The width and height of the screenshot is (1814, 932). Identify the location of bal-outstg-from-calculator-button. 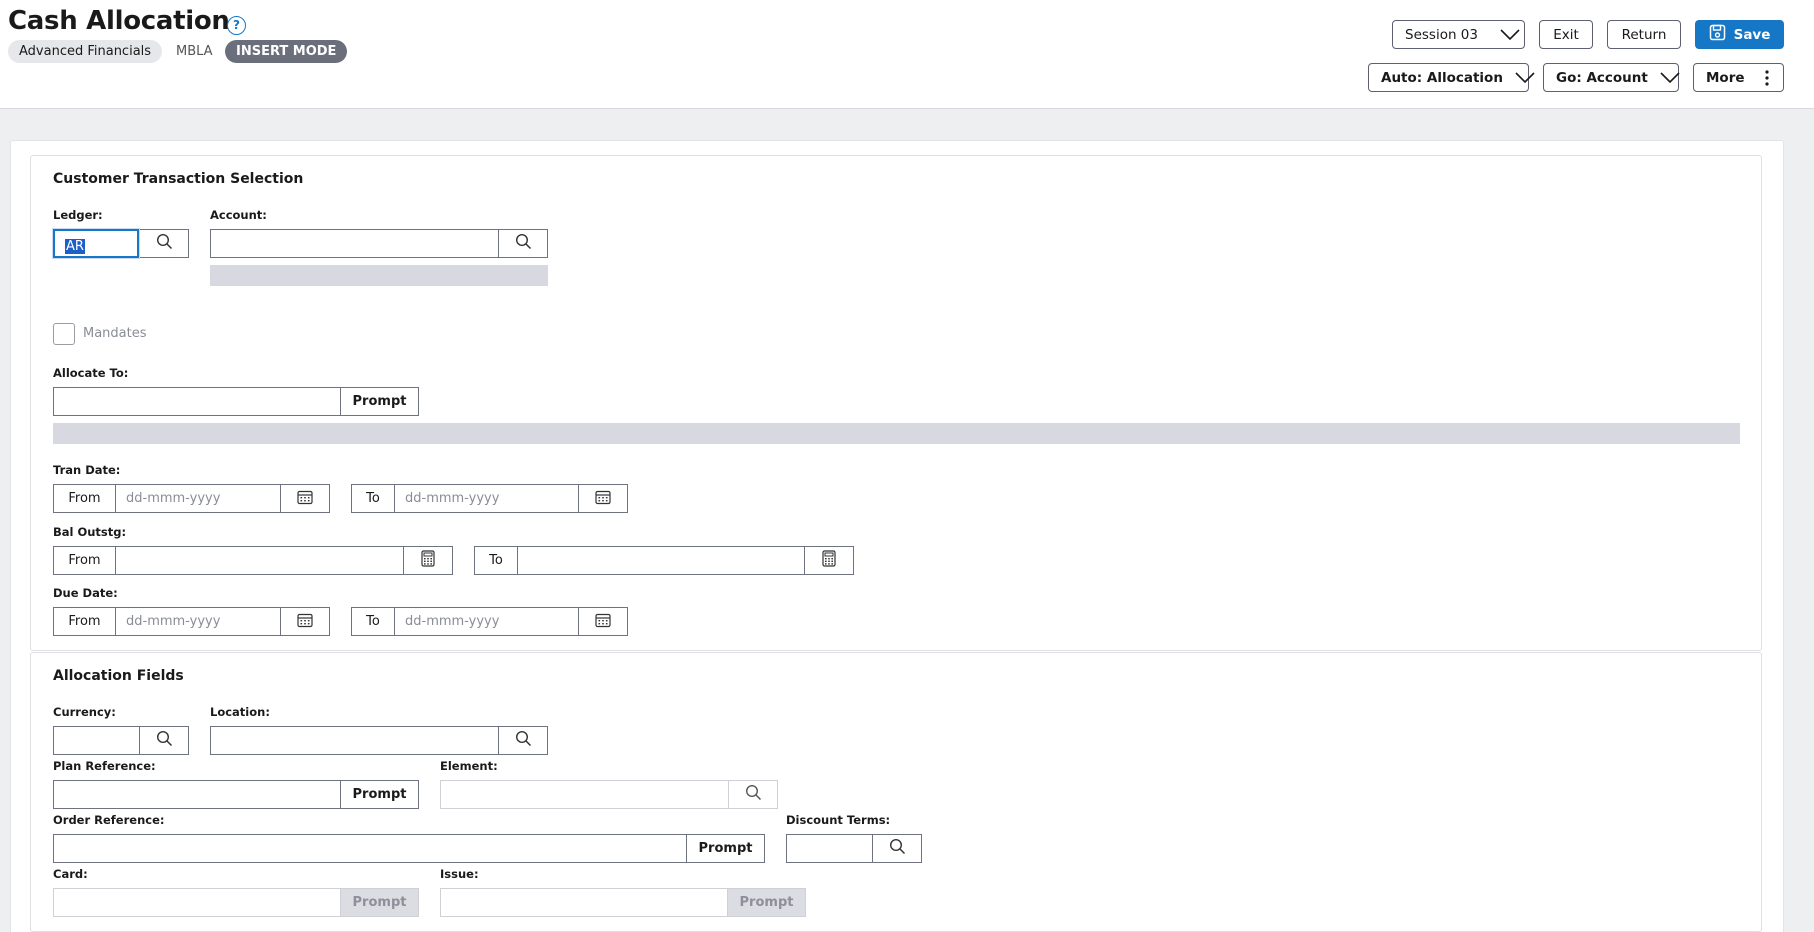
(427, 560).